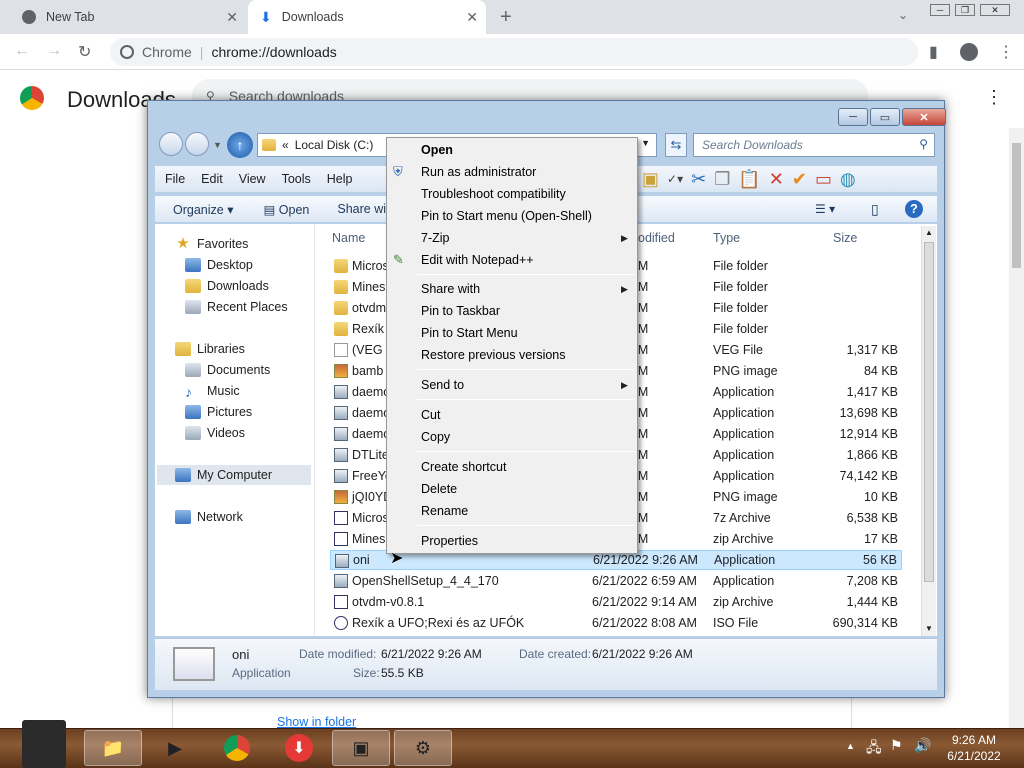  What do you see at coordinates (940, 10) in the screenshot?
I see `minimize-button: ─` at bounding box center [940, 10].